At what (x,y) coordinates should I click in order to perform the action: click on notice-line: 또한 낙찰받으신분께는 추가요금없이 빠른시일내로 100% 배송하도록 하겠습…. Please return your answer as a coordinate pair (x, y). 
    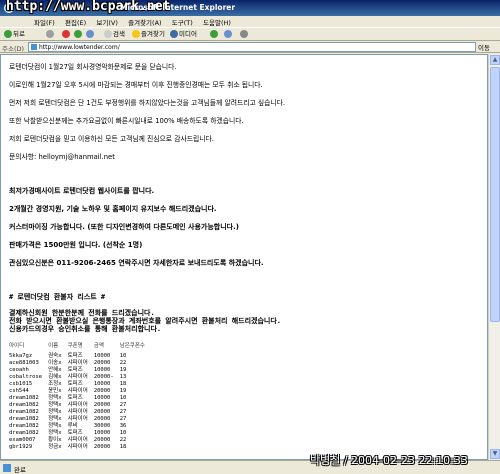
    Looking at the image, I should click on (126, 121).